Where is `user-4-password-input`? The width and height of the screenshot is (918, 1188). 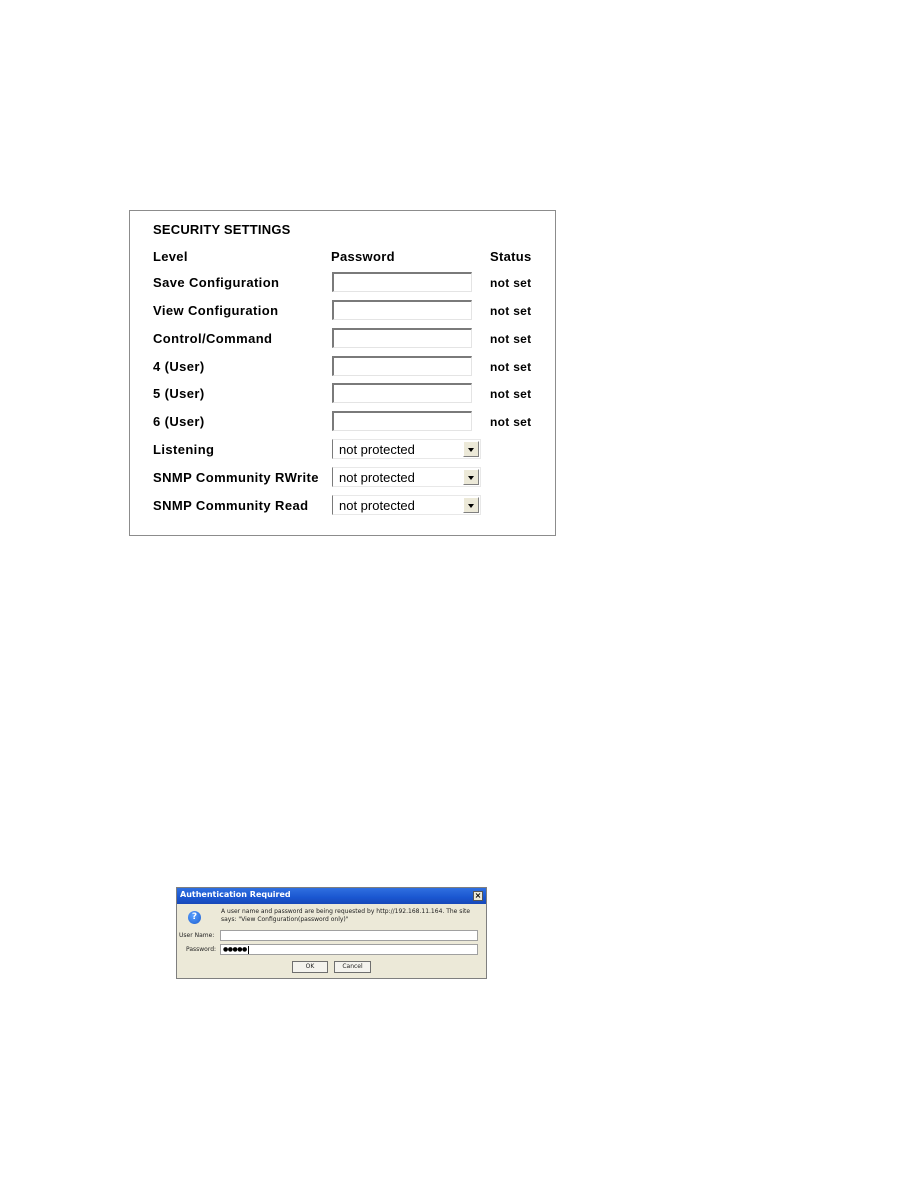 user-4-password-input is located at coordinates (402, 366).